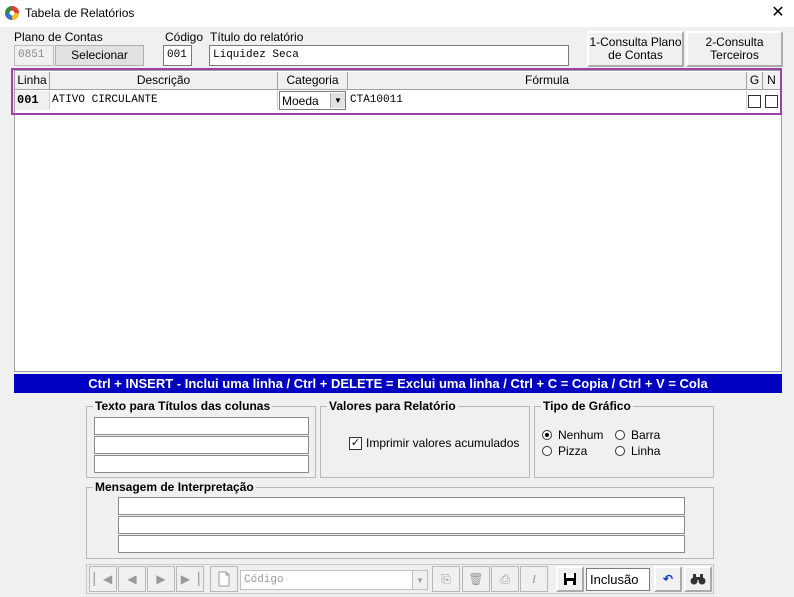  Describe the element at coordinates (443, 443) in the screenshot. I see `imprimir-label: Imprimir valores acumulados` at that location.